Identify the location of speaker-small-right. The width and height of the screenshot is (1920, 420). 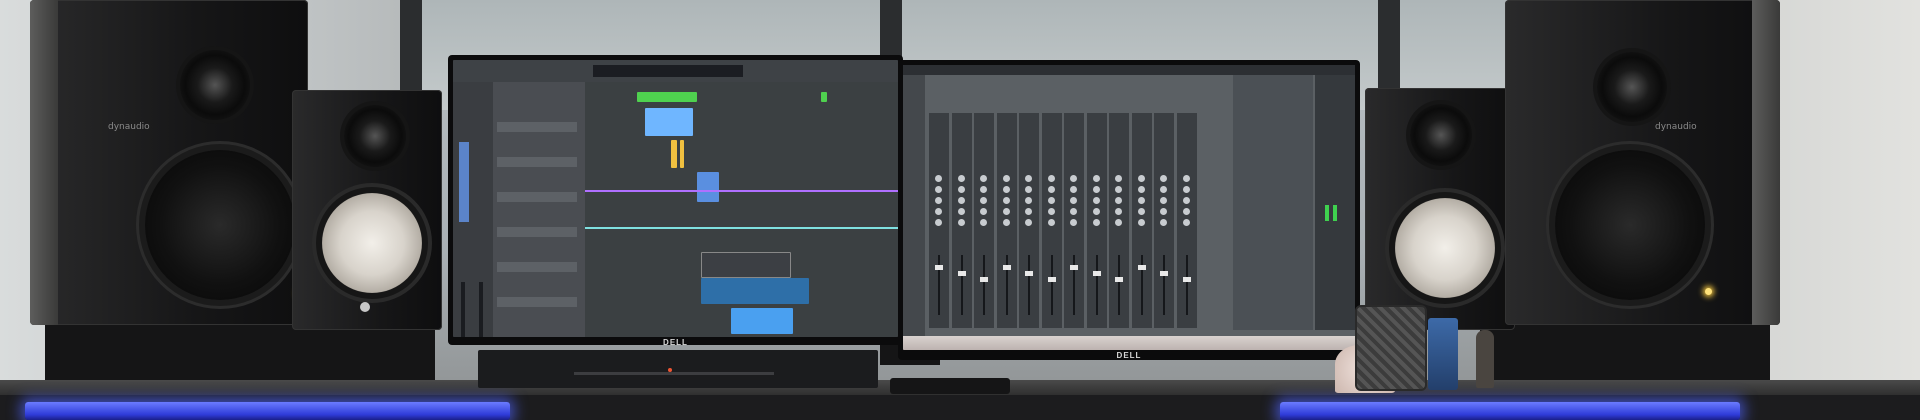
(1440, 209).